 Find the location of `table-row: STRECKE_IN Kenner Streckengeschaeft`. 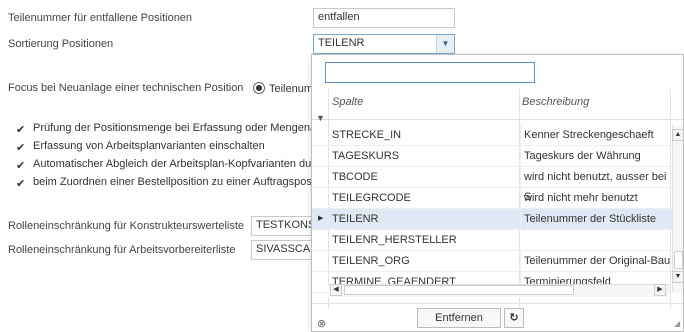

table-row: STRECKE_IN Kenner Streckengeschaeft is located at coordinates (497, 135).